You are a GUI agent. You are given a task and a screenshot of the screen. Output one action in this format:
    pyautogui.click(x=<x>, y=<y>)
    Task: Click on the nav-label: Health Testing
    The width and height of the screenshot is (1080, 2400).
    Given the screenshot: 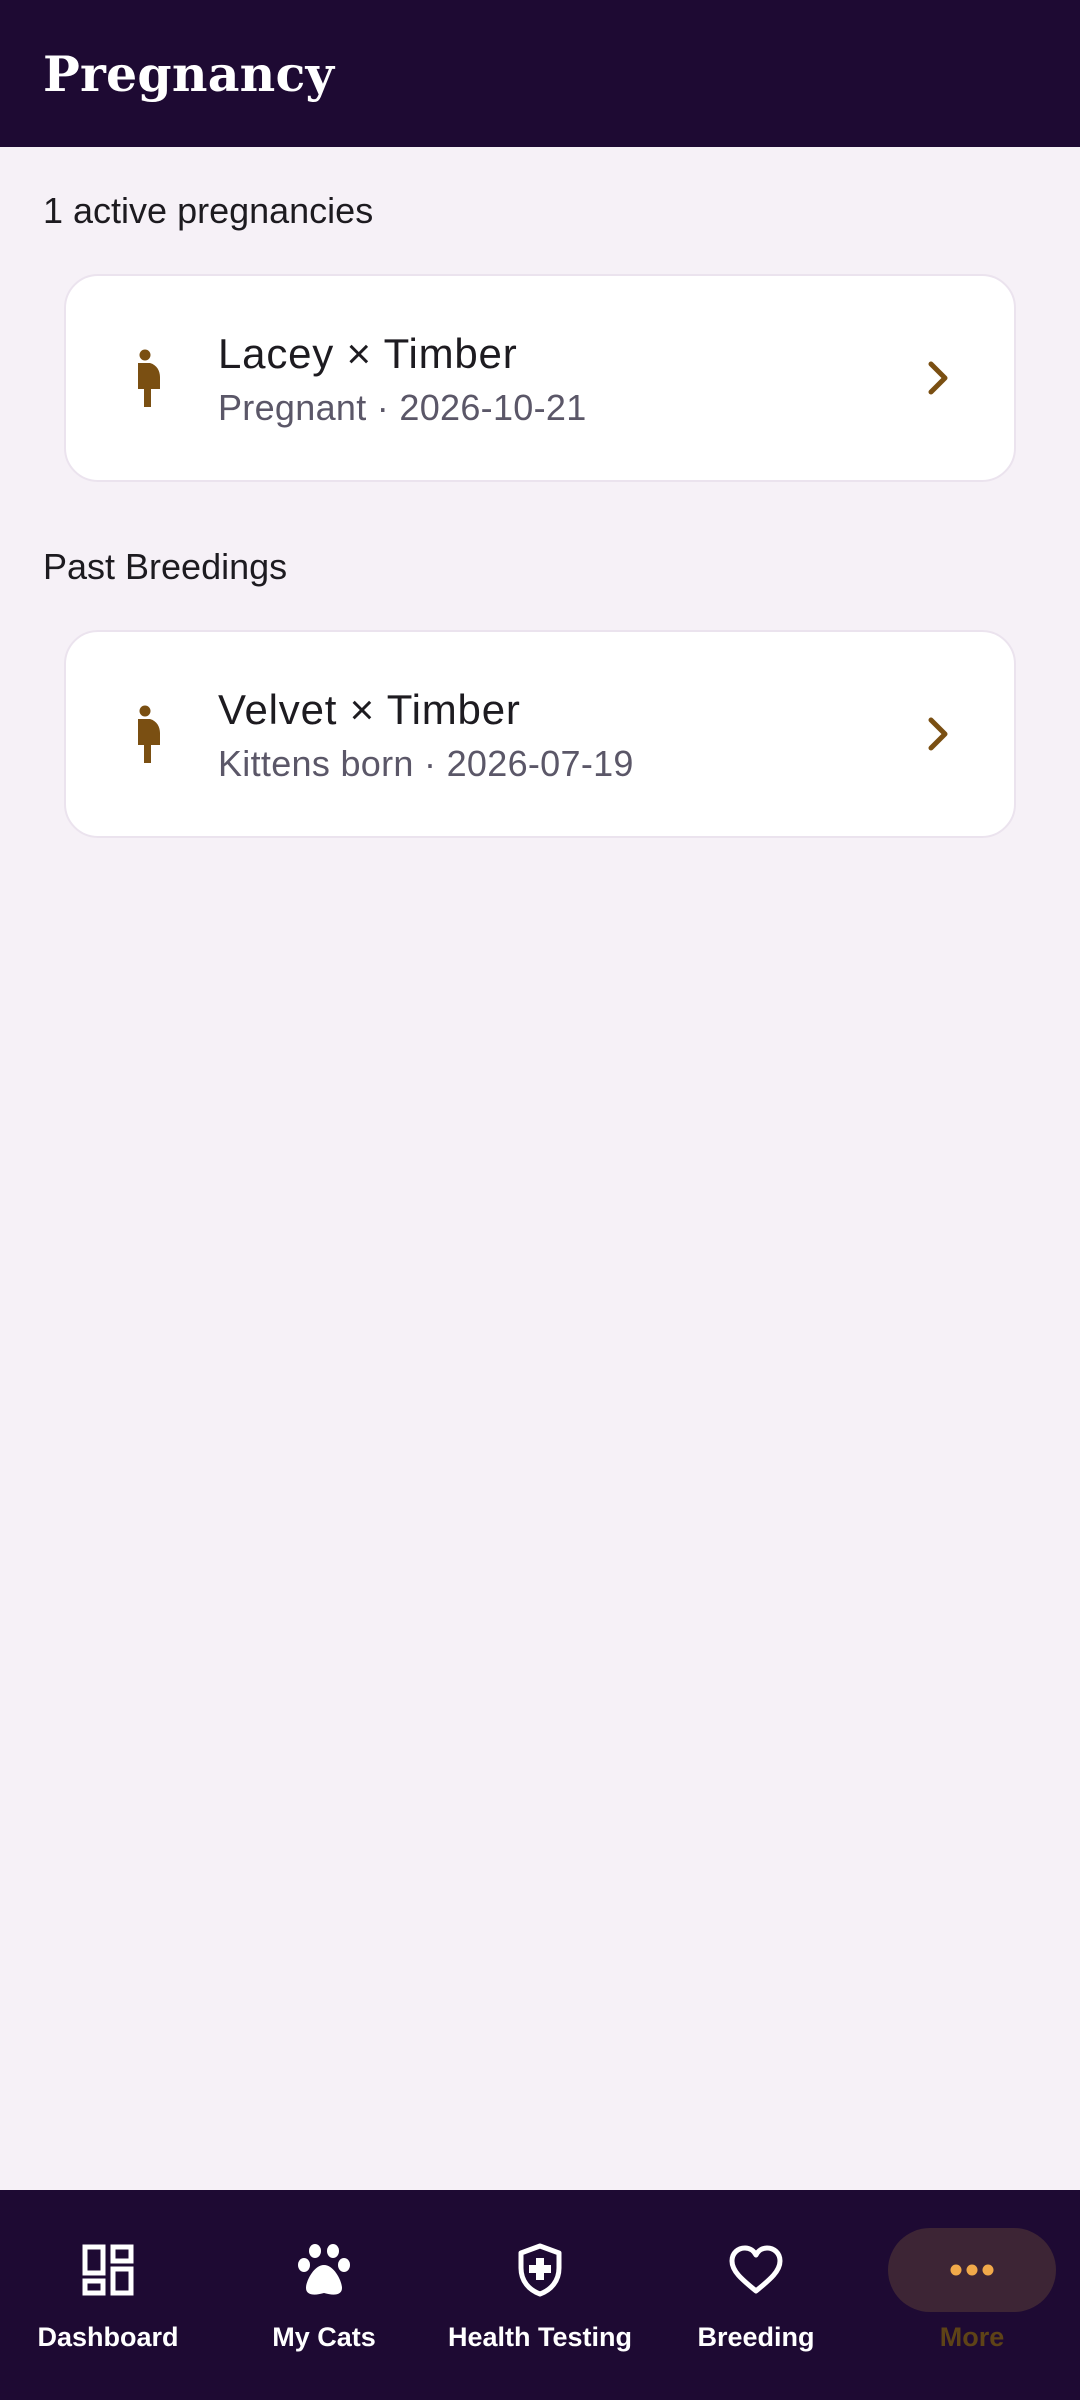 What is the action you would take?
    pyautogui.click(x=540, y=2337)
    